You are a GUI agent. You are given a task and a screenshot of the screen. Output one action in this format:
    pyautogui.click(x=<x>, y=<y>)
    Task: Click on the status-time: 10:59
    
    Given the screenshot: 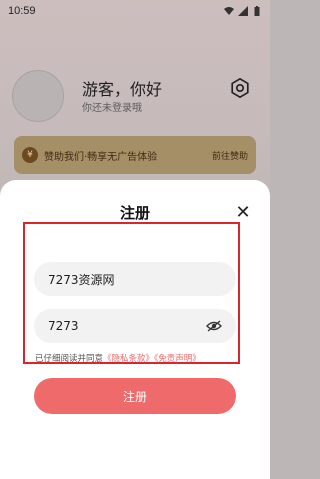 What is the action you would take?
    pyautogui.click(x=22, y=11)
    